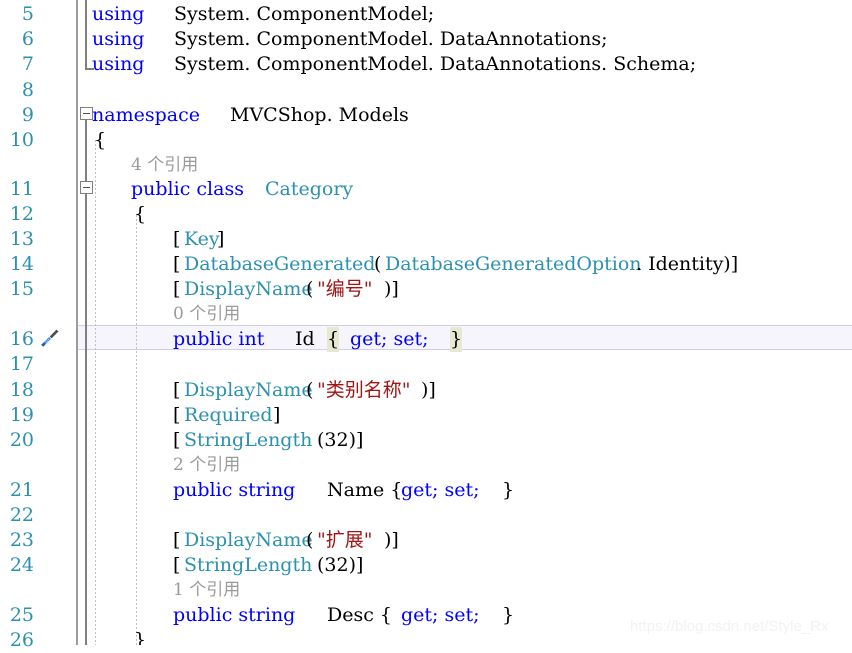  I want to click on row-property-id-token-4: get; set;, so click(389, 339).